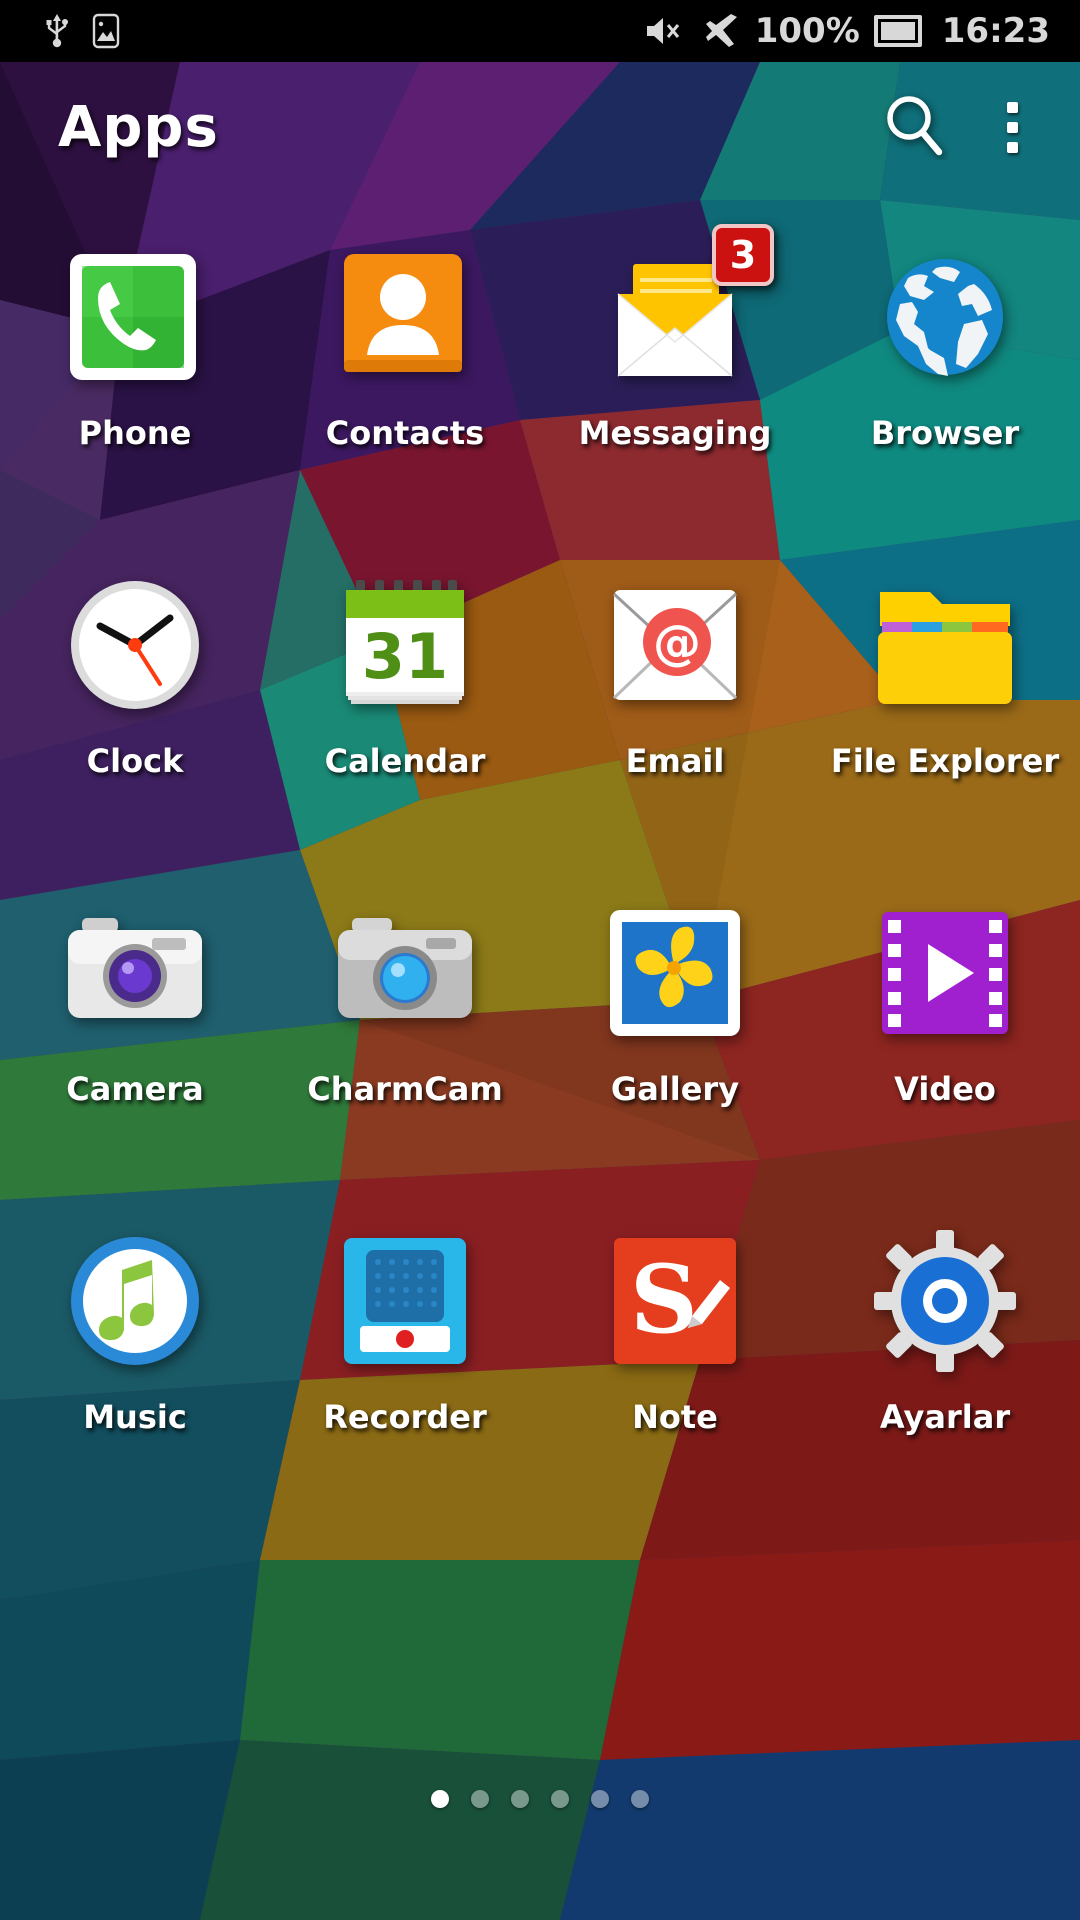  I want to click on apps-header: Apps, so click(540, 127).